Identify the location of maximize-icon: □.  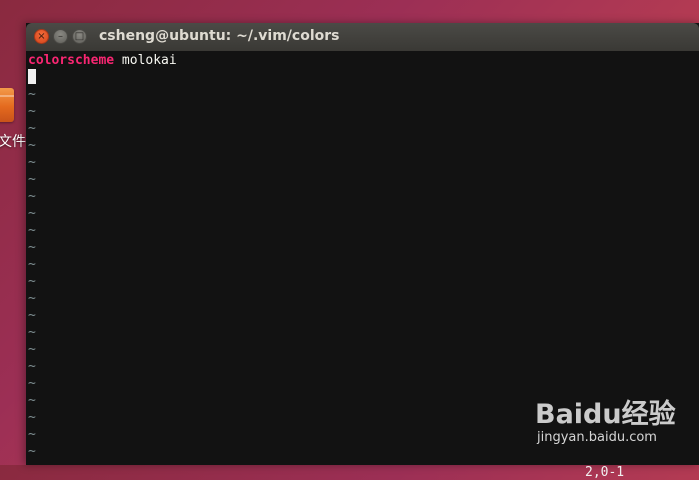
(79, 36).